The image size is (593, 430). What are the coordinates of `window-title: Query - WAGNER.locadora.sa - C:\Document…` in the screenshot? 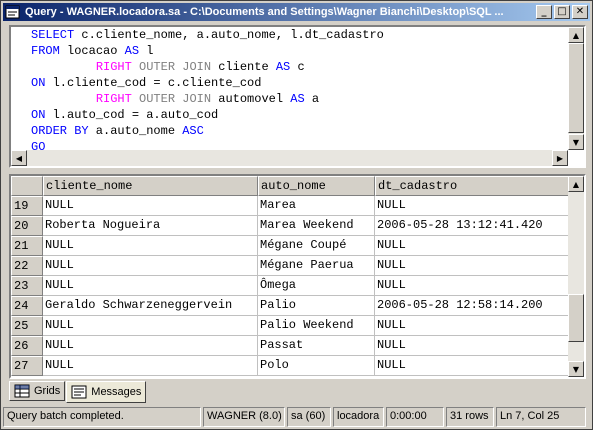 It's located at (264, 12).